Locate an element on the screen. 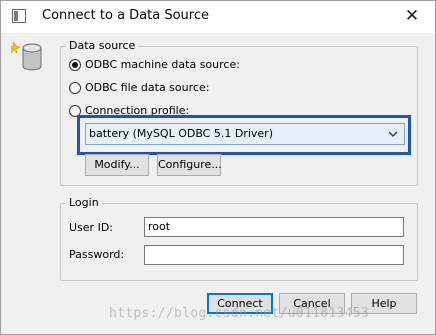 The height and width of the screenshot is (335, 436). radio-odbc-file: ODBC file data source: is located at coordinates (139, 87).